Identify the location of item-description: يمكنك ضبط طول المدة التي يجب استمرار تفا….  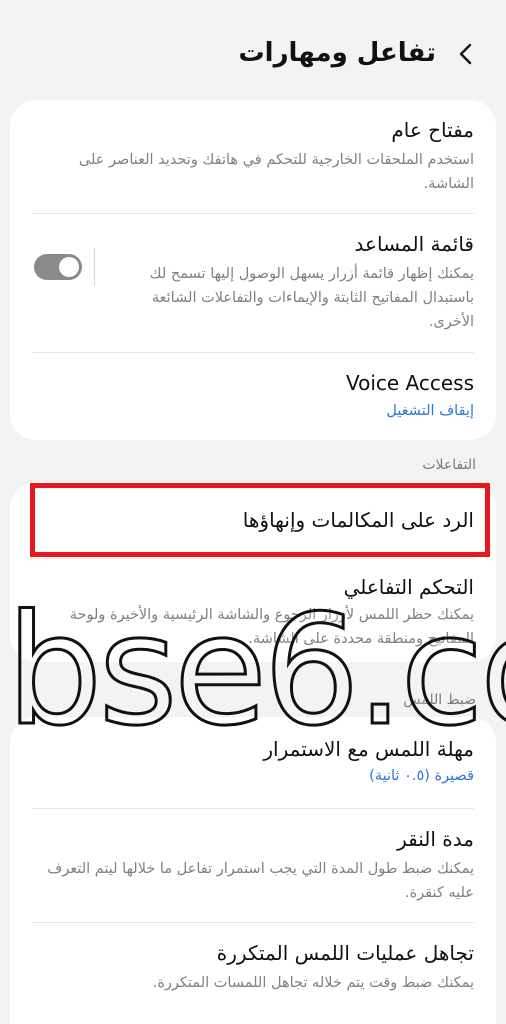
(260, 881).